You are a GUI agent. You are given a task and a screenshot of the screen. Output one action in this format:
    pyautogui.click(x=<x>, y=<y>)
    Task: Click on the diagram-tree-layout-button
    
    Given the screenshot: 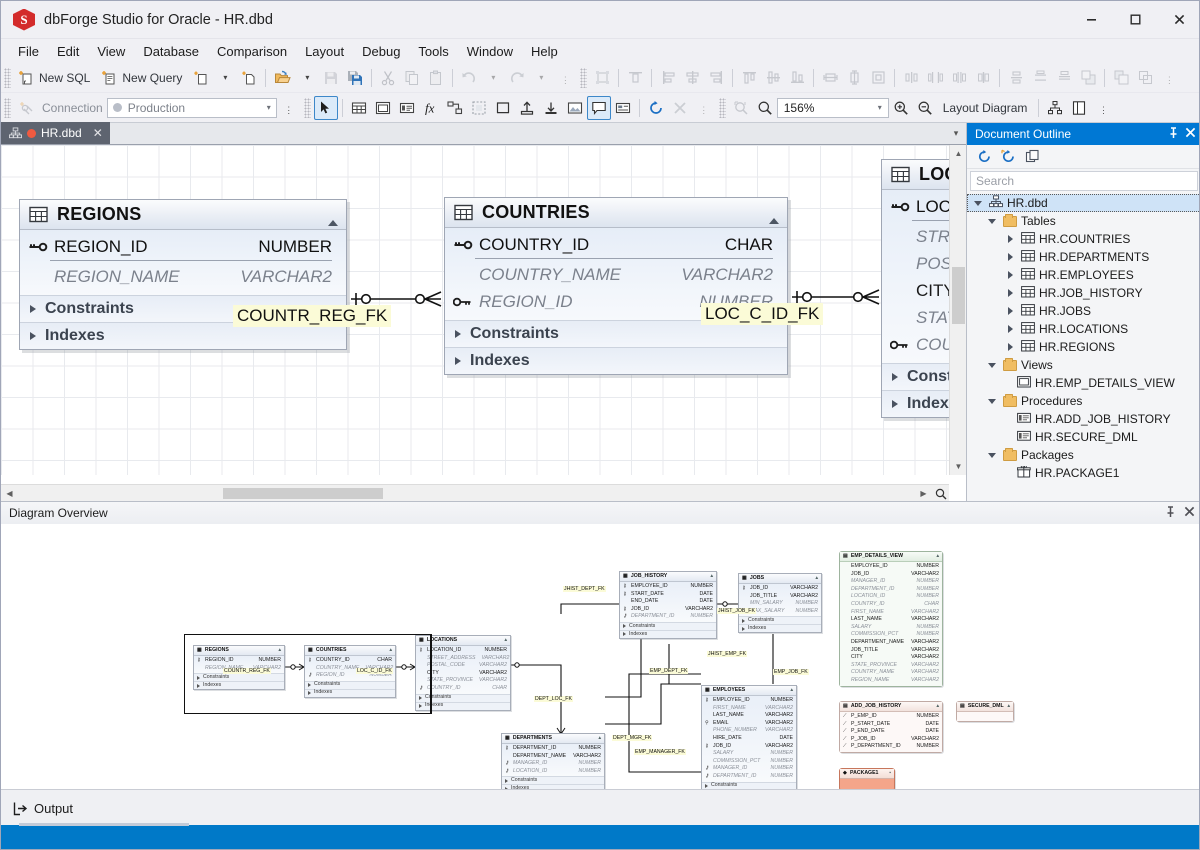 What is the action you would take?
    pyautogui.click(x=1055, y=108)
    